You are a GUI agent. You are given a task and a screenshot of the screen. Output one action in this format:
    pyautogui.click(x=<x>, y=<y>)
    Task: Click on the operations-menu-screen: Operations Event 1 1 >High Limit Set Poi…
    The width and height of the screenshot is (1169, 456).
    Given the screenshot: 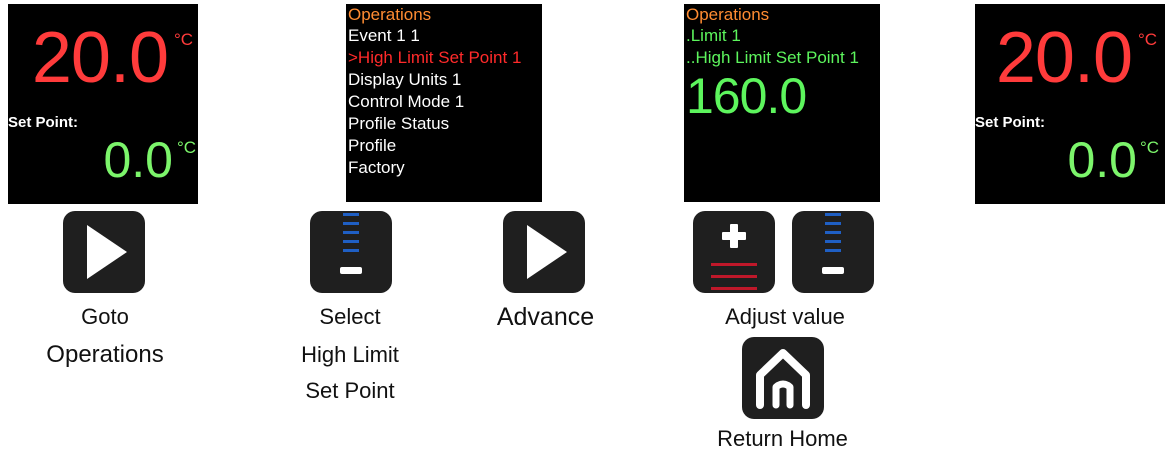 What is the action you would take?
    pyautogui.click(x=444, y=103)
    